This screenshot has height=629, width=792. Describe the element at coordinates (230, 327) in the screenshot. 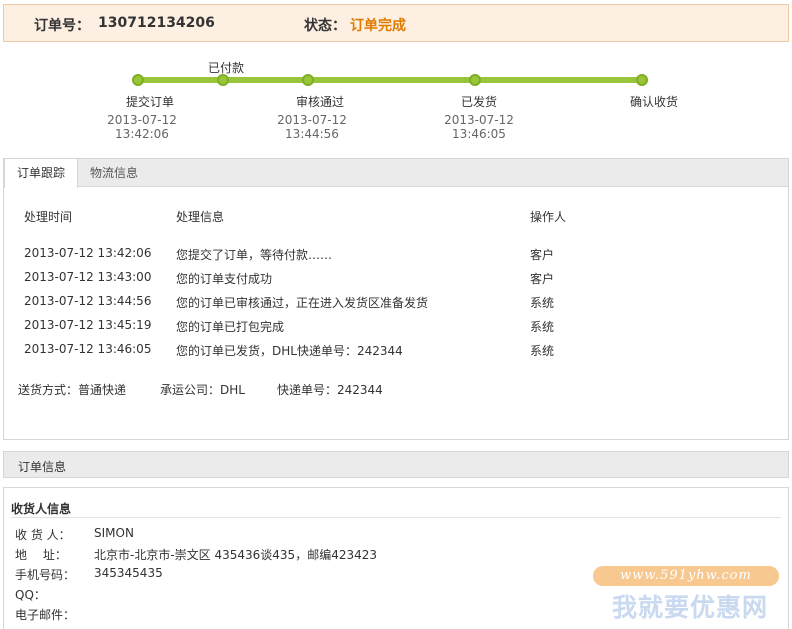

I see `row-info: 您的订单已打包完成` at that location.